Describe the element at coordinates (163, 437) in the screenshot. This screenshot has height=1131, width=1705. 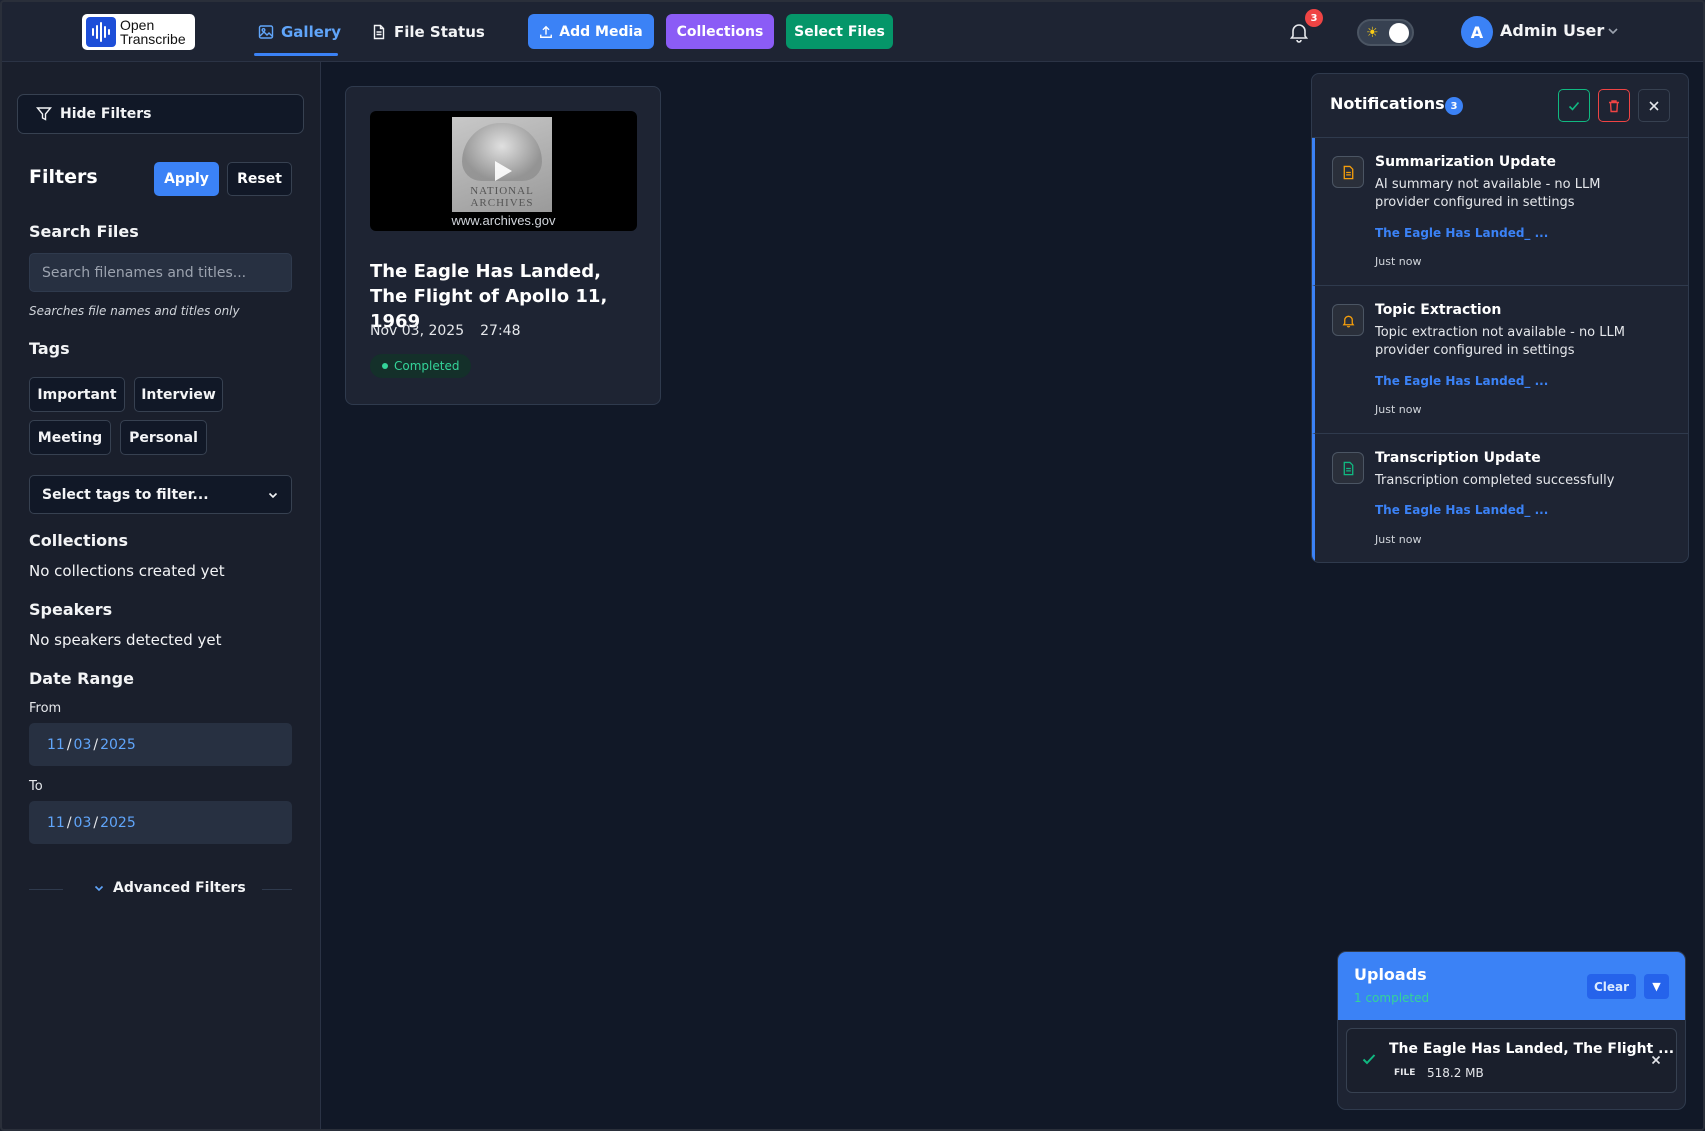
I see `tag-personal: Personal` at that location.